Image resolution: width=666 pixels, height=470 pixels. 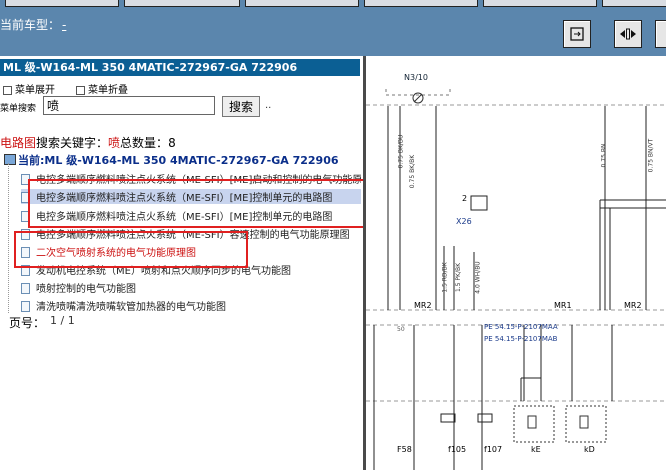 What do you see at coordinates (416, 77) in the screenshot?
I see `component-label: N3/10` at bounding box center [416, 77].